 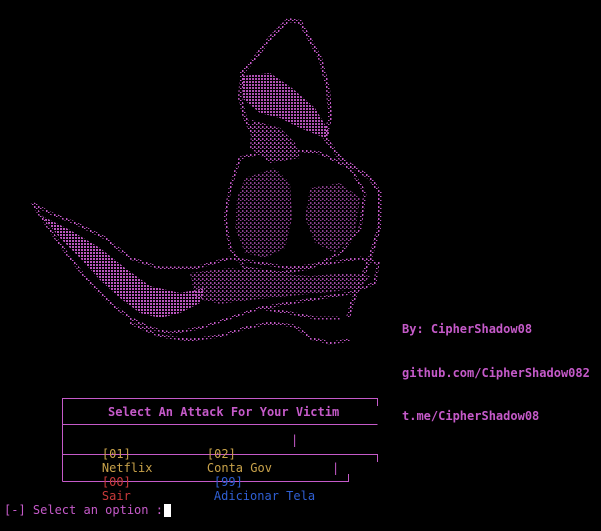 What do you see at coordinates (228, 482) in the screenshot?
I see `option-adicionar-tela-code: [99]` at bounding box center [228, 482].